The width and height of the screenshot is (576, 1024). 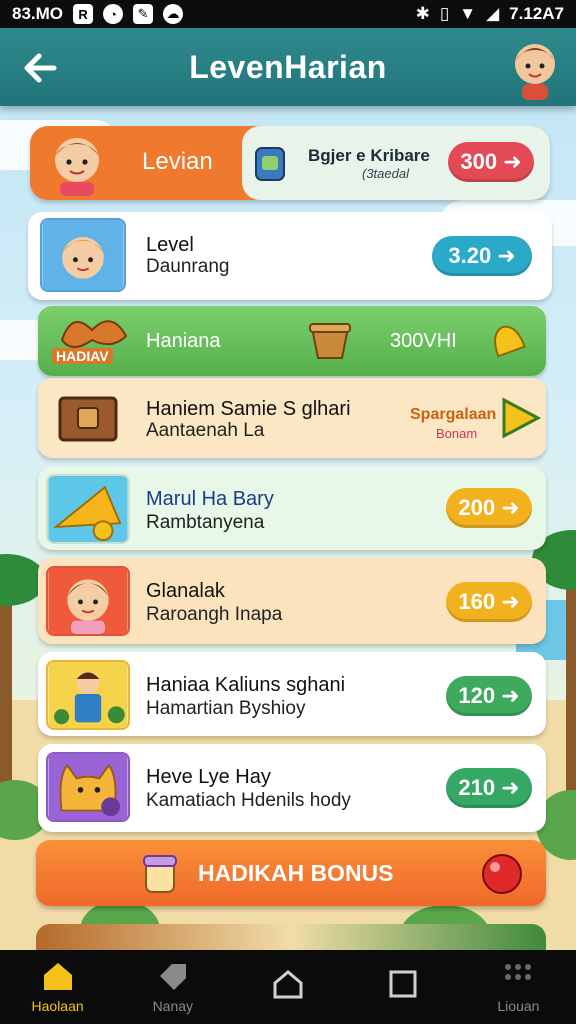 What do you see at coordinates (403, 984) in the screenshot?
I see `square-icon` at bounding box center [403, 984].